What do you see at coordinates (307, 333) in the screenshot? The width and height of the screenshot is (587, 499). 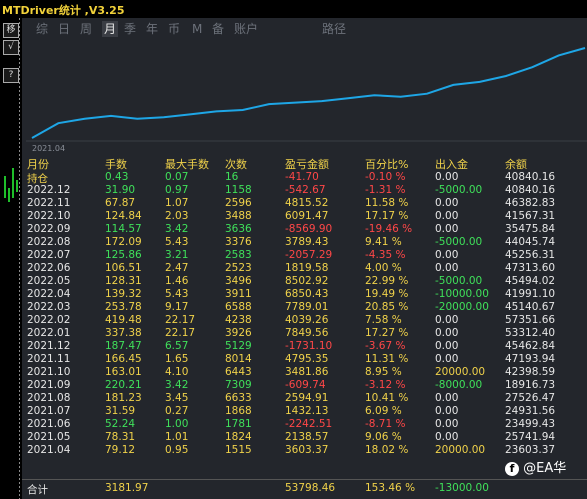 I see `table-cell: 7849.56` at bounding box center [307, 333].